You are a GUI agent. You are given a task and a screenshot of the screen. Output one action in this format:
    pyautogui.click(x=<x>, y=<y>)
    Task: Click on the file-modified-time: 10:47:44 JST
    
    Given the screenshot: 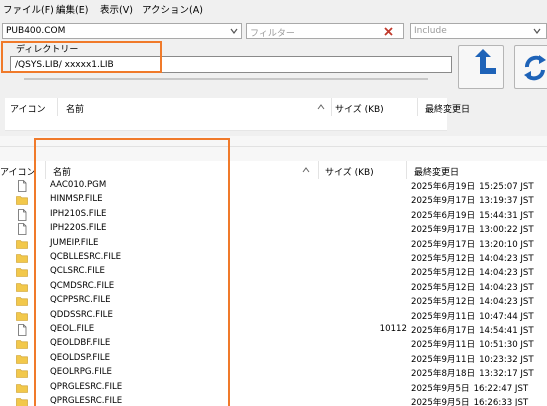 What is the action you would take?
    pyautogui.click(x=506, y=316)
    